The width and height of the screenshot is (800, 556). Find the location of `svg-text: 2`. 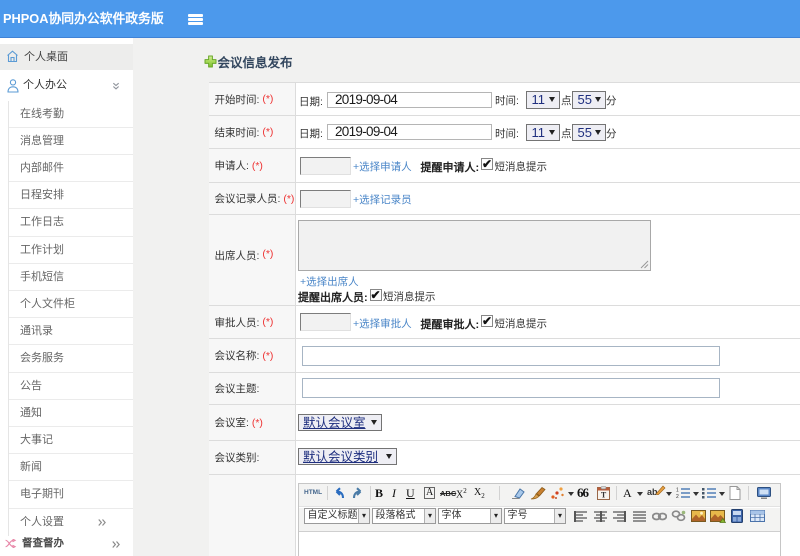

svg-text: 2 is located at coordinates (677, 496).